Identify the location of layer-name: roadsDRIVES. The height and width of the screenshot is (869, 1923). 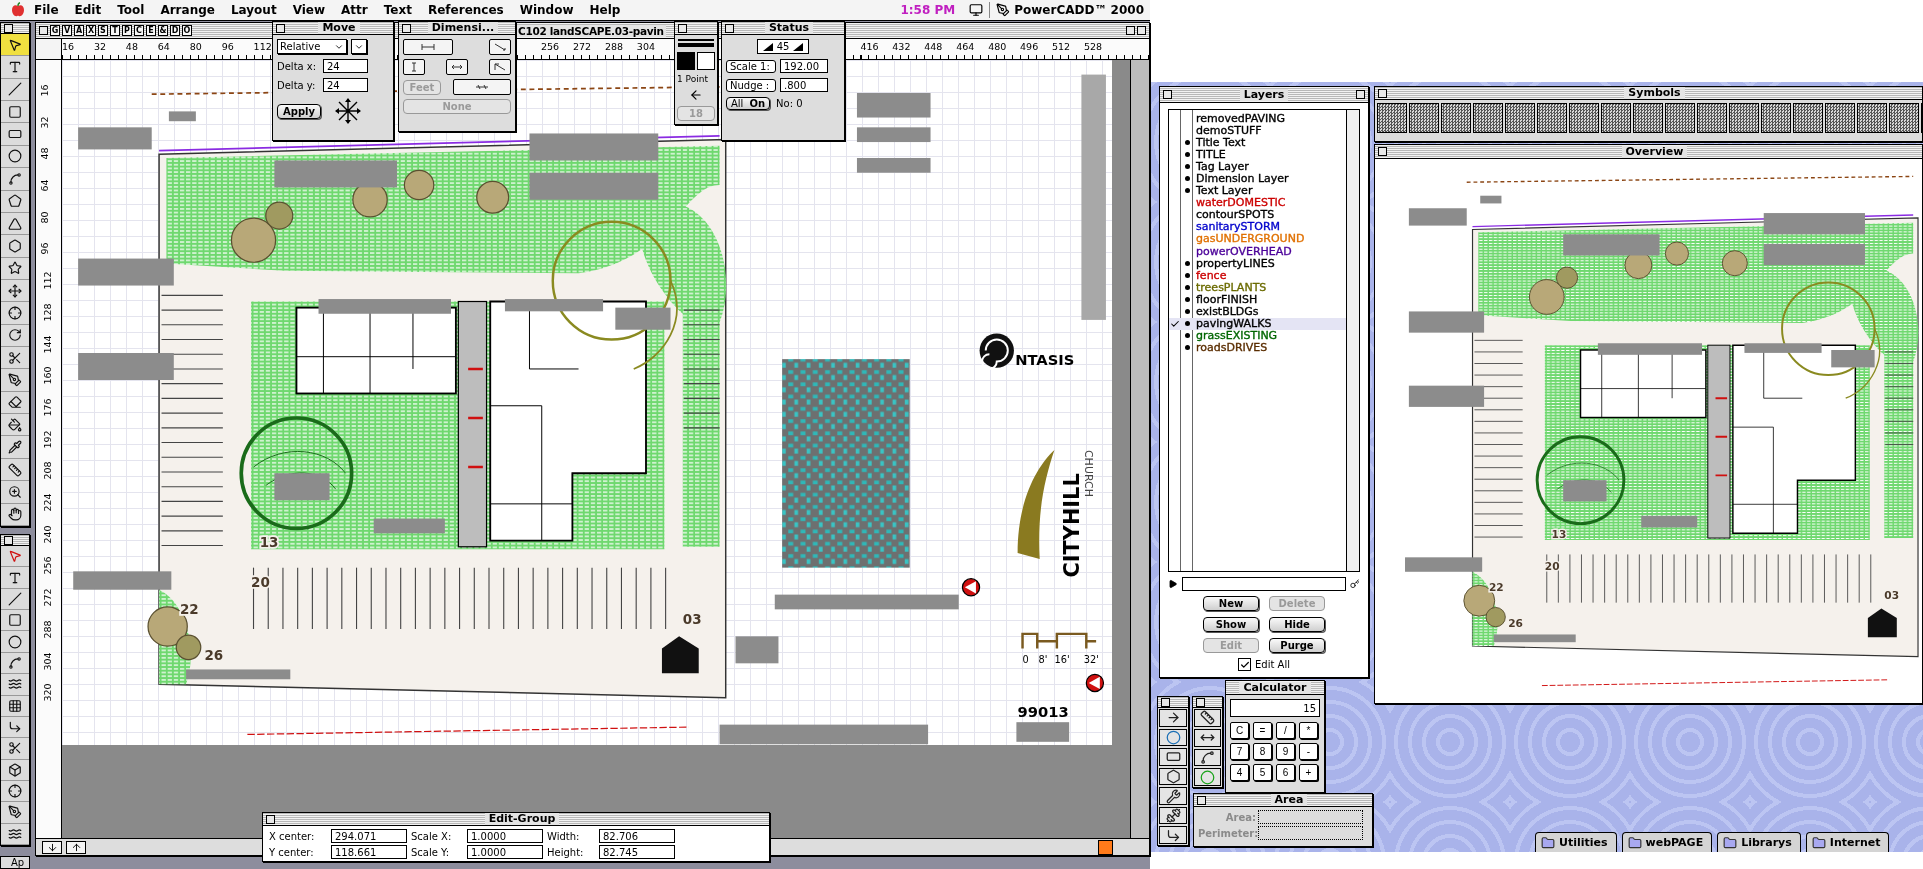
(1230, 348).